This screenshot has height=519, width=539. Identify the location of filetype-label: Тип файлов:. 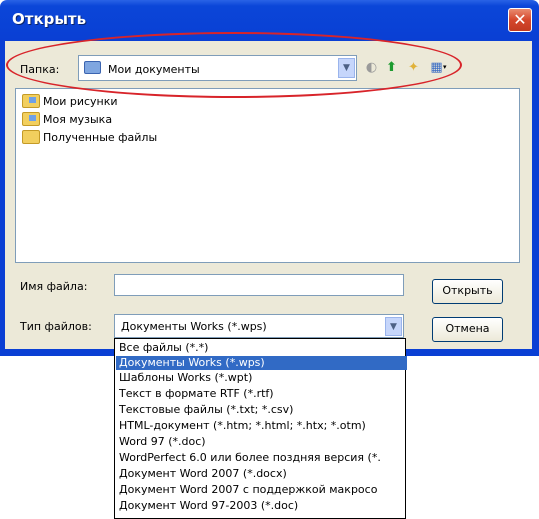
(56, 326).